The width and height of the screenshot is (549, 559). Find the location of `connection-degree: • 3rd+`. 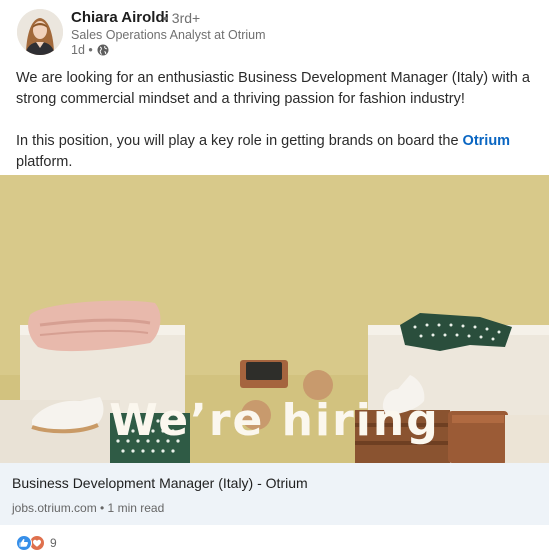

connection-degree: • 3rd+ is located at coordinates (182, 18).